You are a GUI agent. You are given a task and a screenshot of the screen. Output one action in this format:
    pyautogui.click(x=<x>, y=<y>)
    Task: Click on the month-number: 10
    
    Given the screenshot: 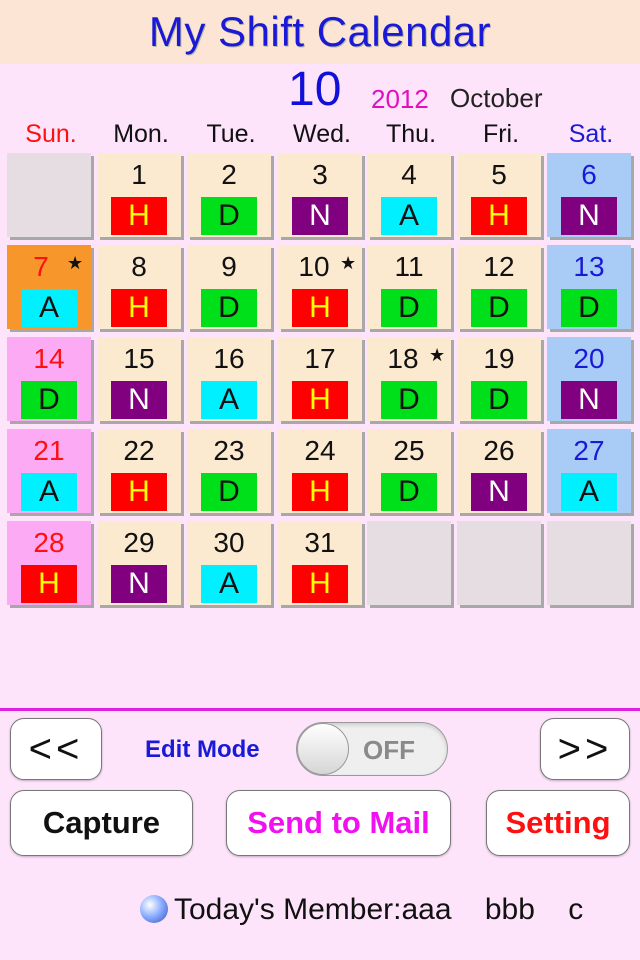 What is the action you would take?
    pyautogui.click(x=315, y=89)
    